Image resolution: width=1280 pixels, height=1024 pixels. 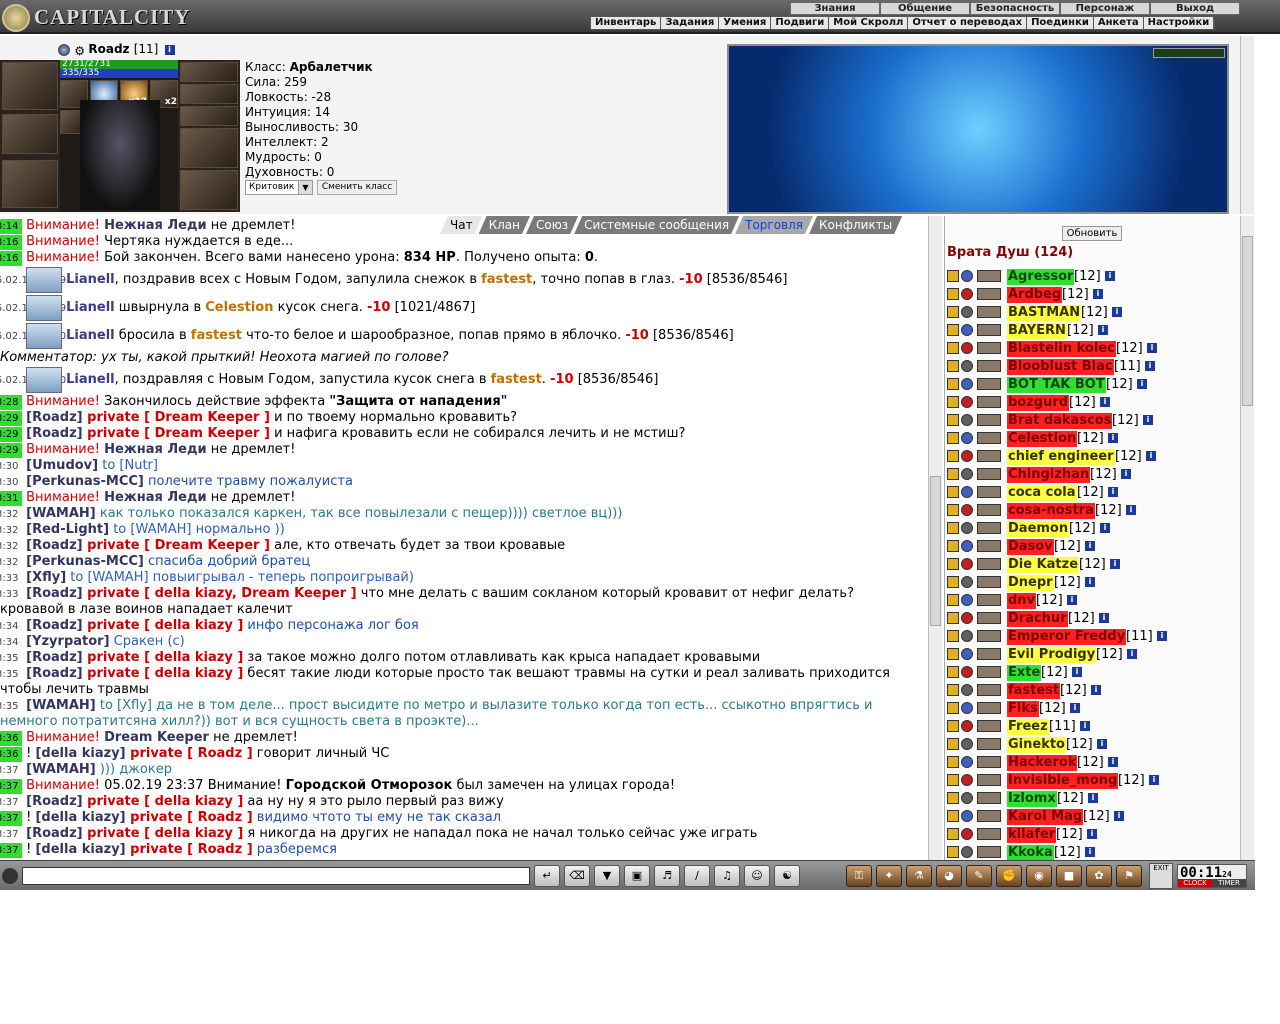 What do you see at coordinates (925, 8) in the screenshot?
I see `top-nav-item: Общение` at bounding box center [925, 8].